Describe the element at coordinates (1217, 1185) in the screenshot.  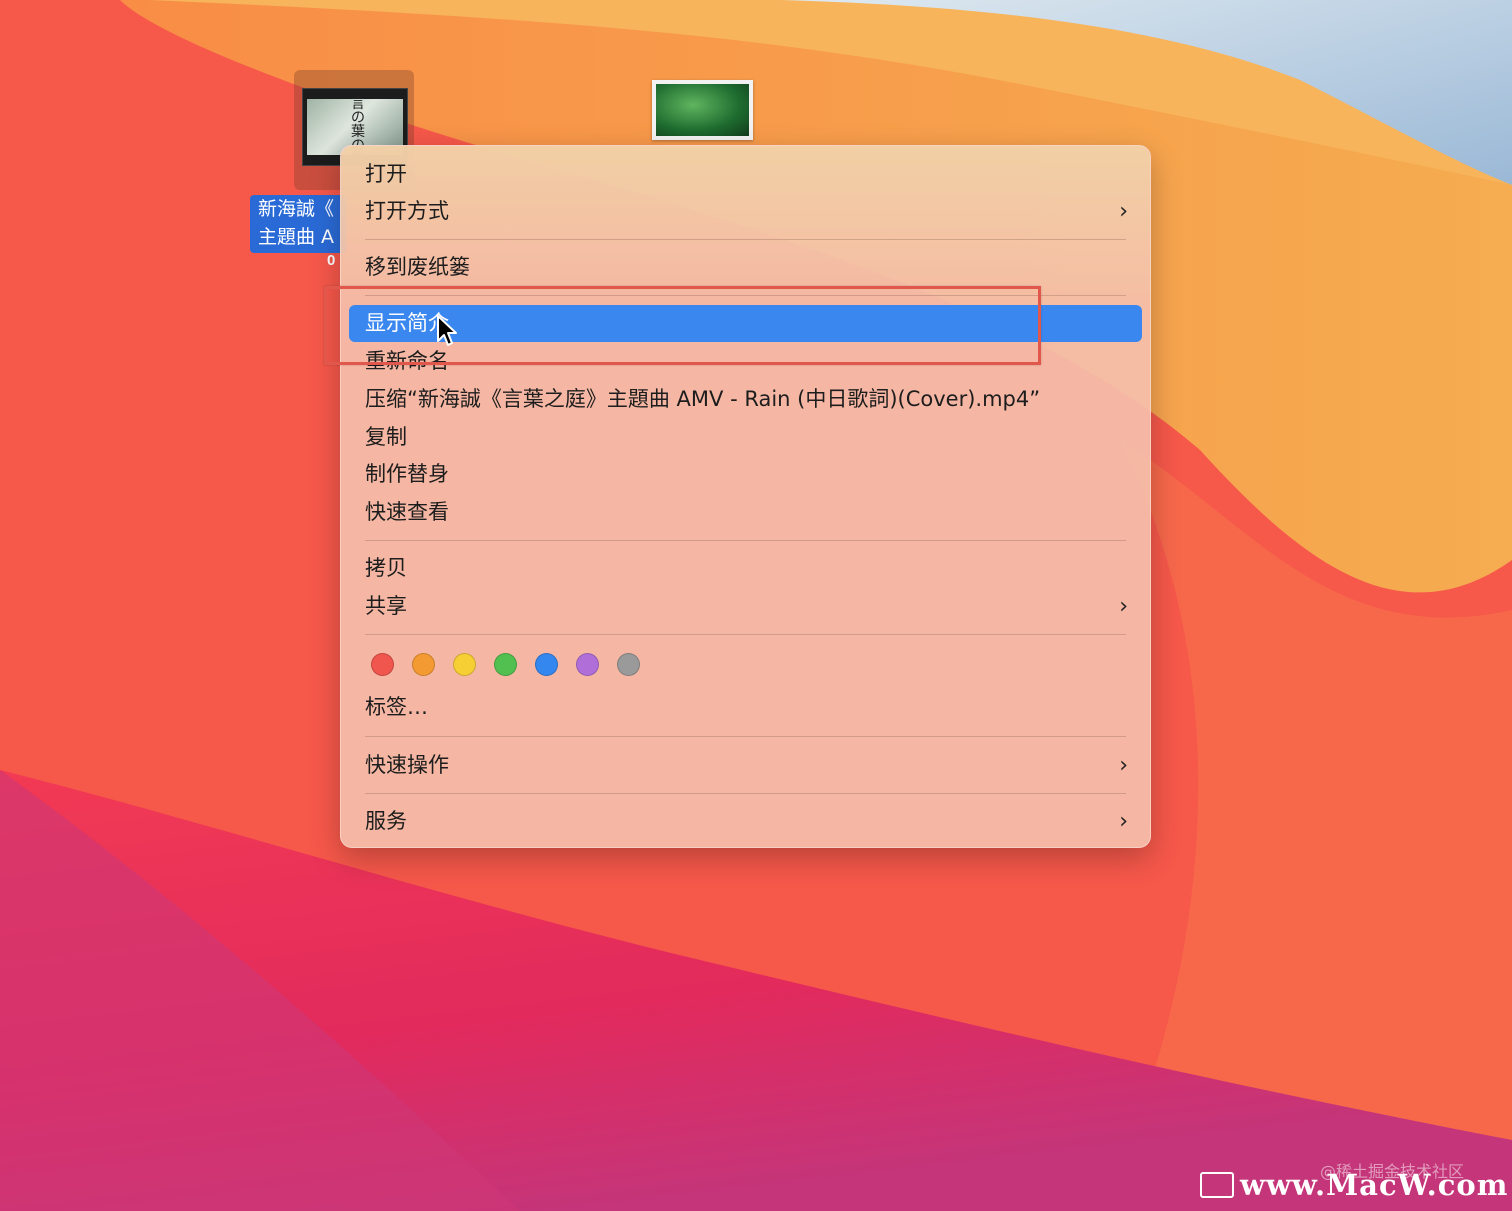
I see `monitor-logo-icon` at that location.